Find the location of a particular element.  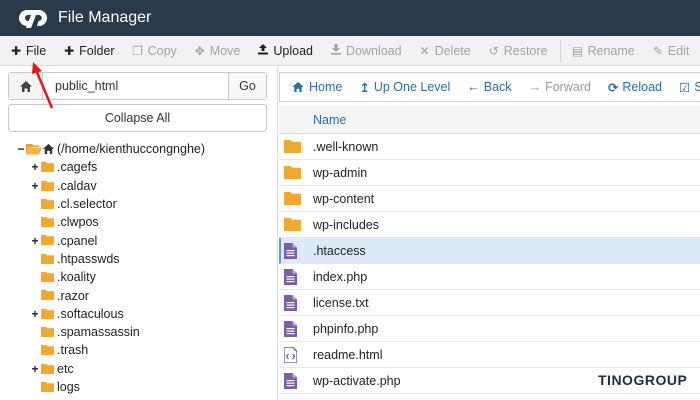

rename-button: ▤ Rename is located at coordinates (603, 51).